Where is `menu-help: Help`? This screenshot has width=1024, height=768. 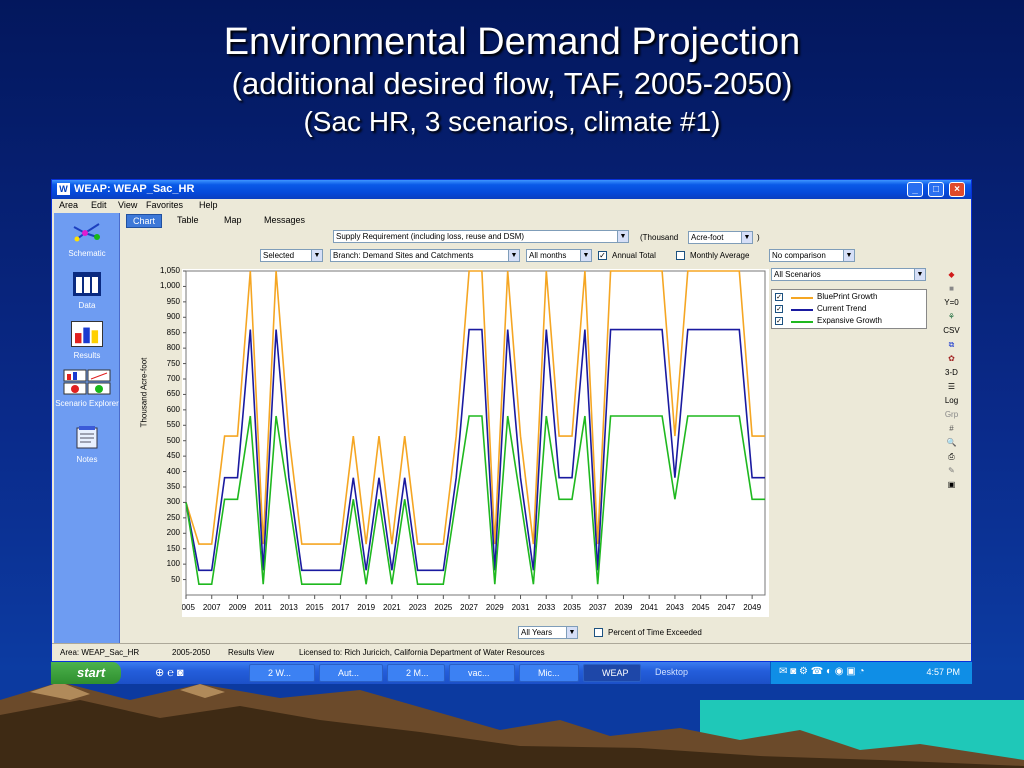
menu-help: Help is located at coordinates (208, 205).